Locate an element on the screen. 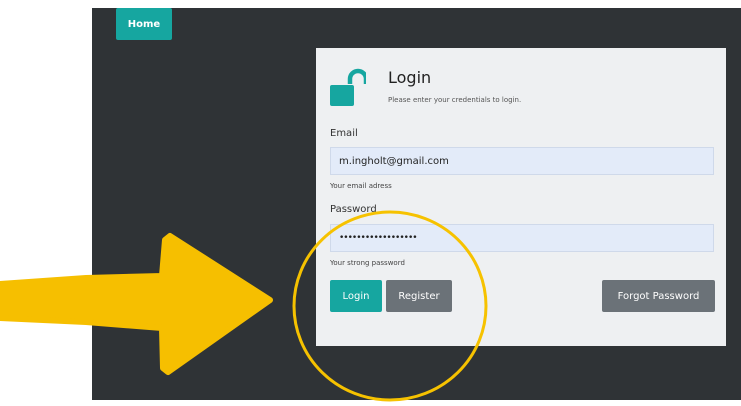 This screenshot has height=406, width=741. login-title: Login is located at coordinates (410, 77).